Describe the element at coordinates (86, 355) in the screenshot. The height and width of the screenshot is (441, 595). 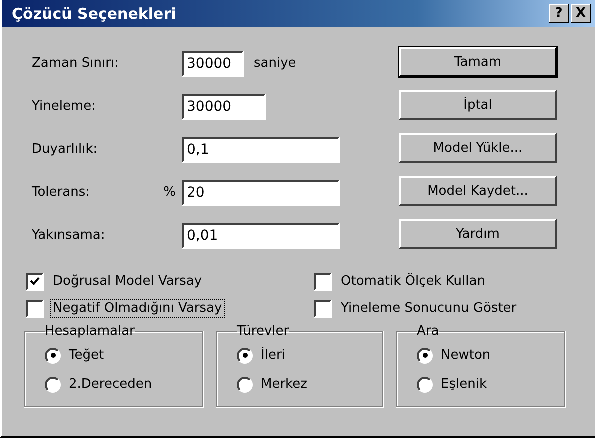
I see `radio-label: Teğet` at that location.